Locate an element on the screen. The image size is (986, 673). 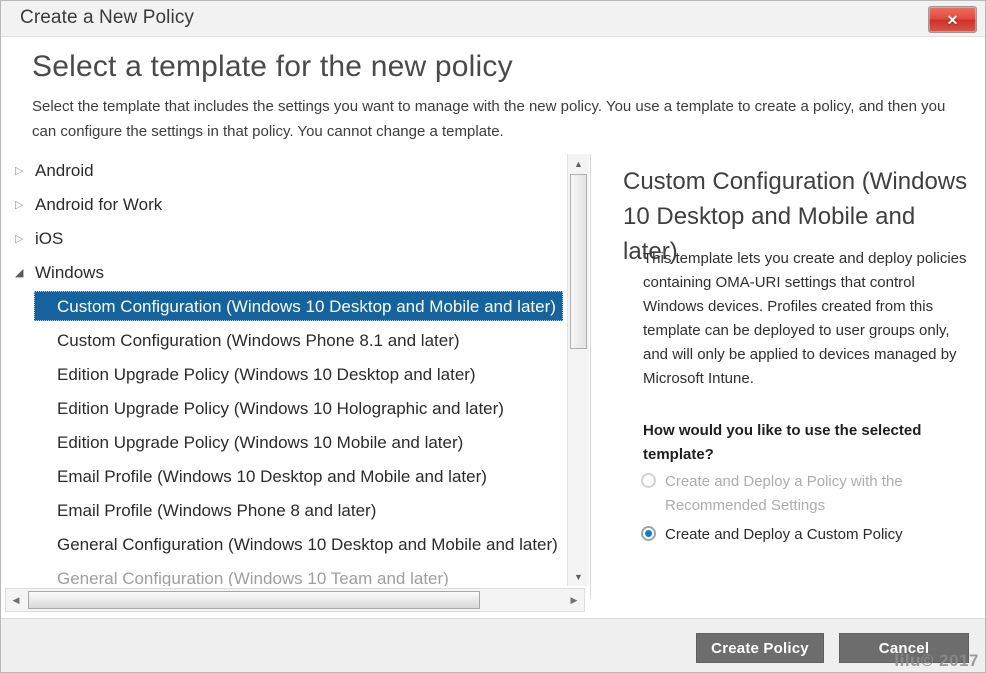
tree-item: ◢ Windows is located at coordinates (284, 273).